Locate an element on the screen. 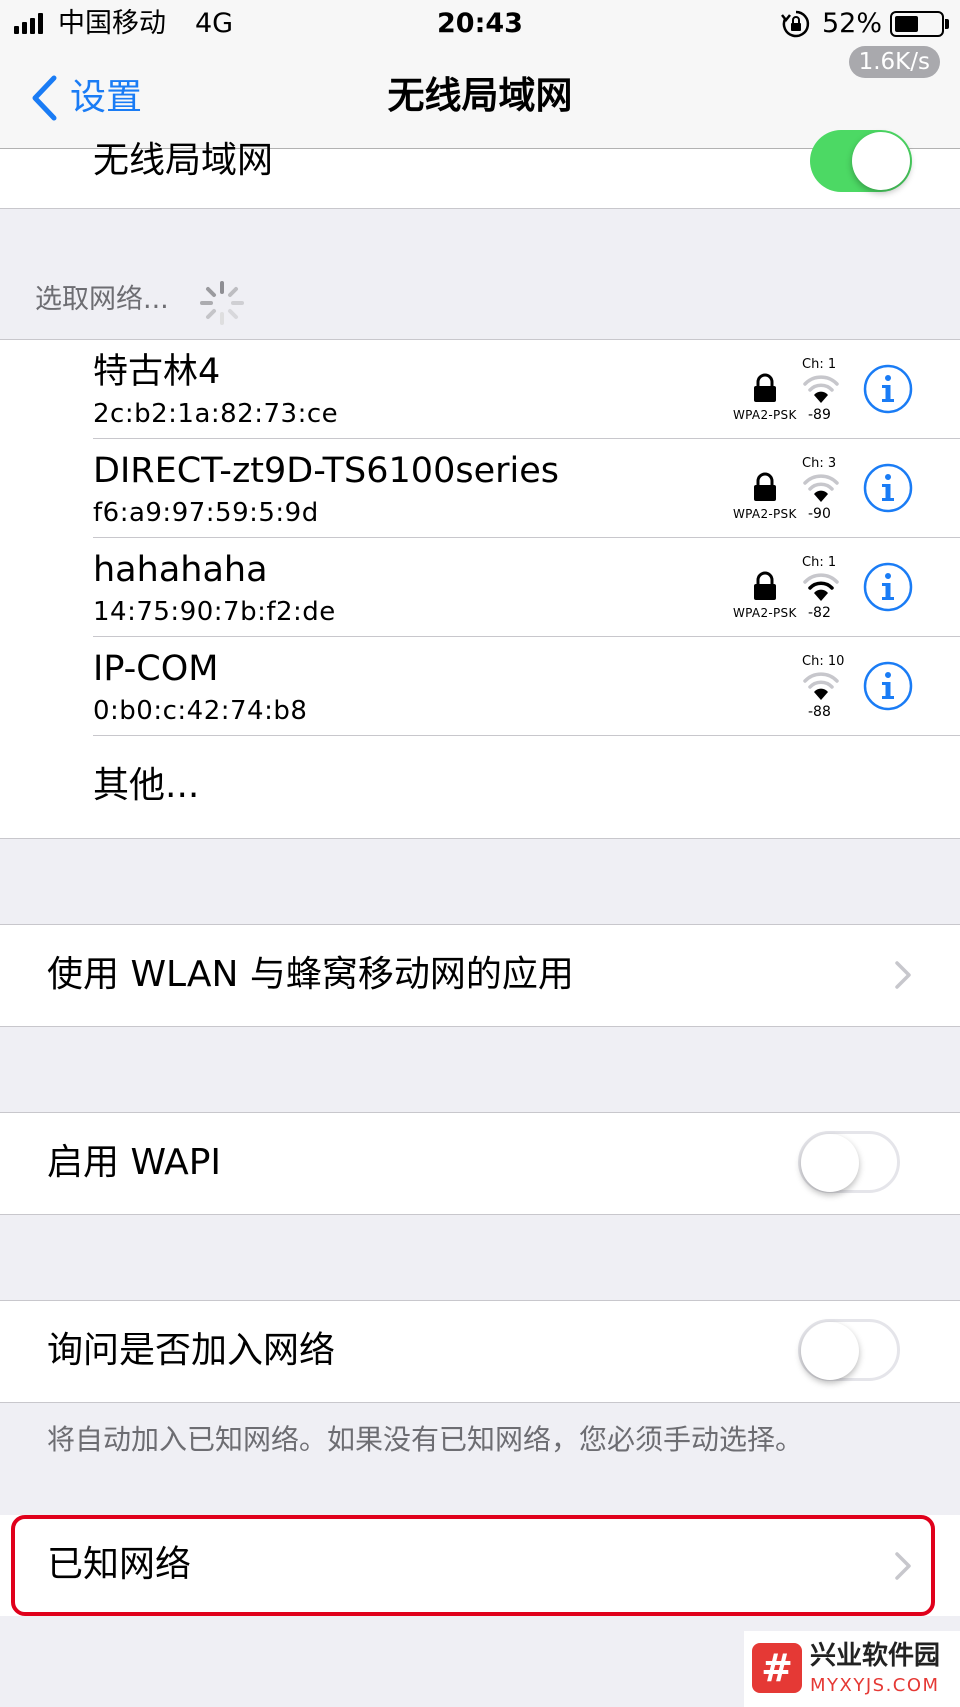 This screenshot has height=1707, width=960. signal-strength-value: -88 is located at coordinates (819, 712).